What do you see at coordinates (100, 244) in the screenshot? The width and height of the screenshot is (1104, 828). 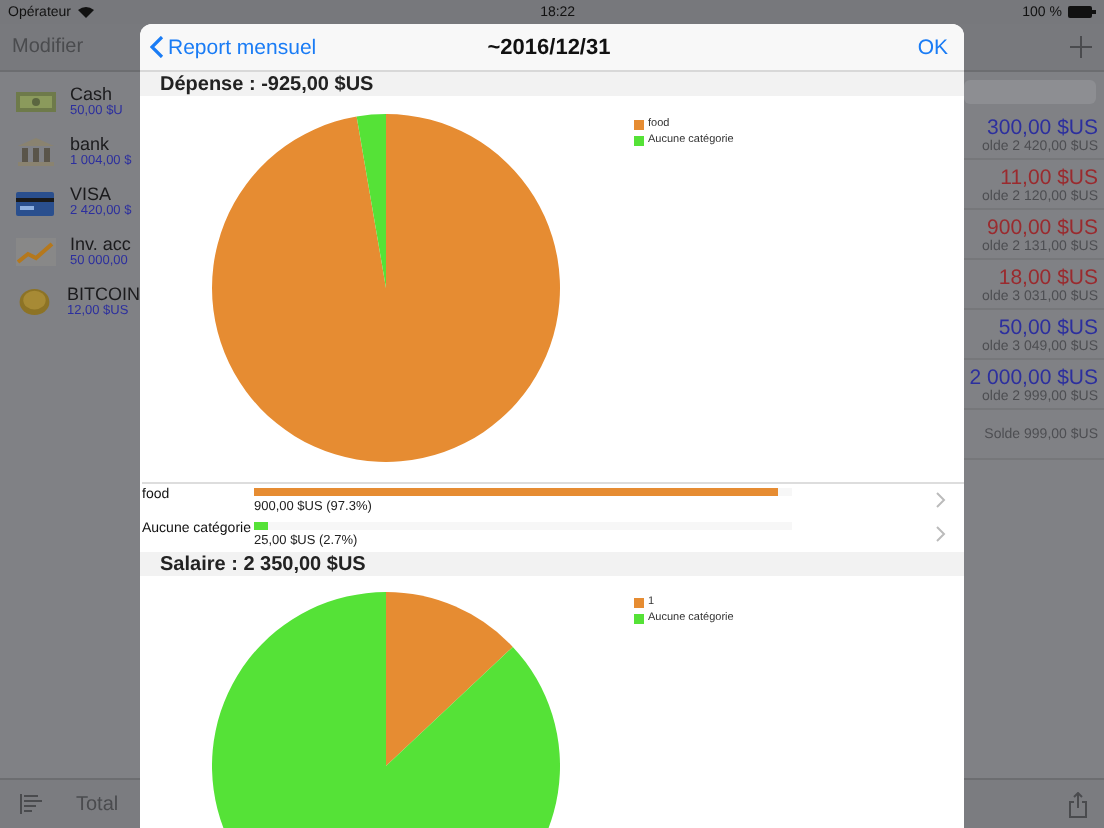 I see `account-name: Inv. acc` at bounding box center [100, 244].